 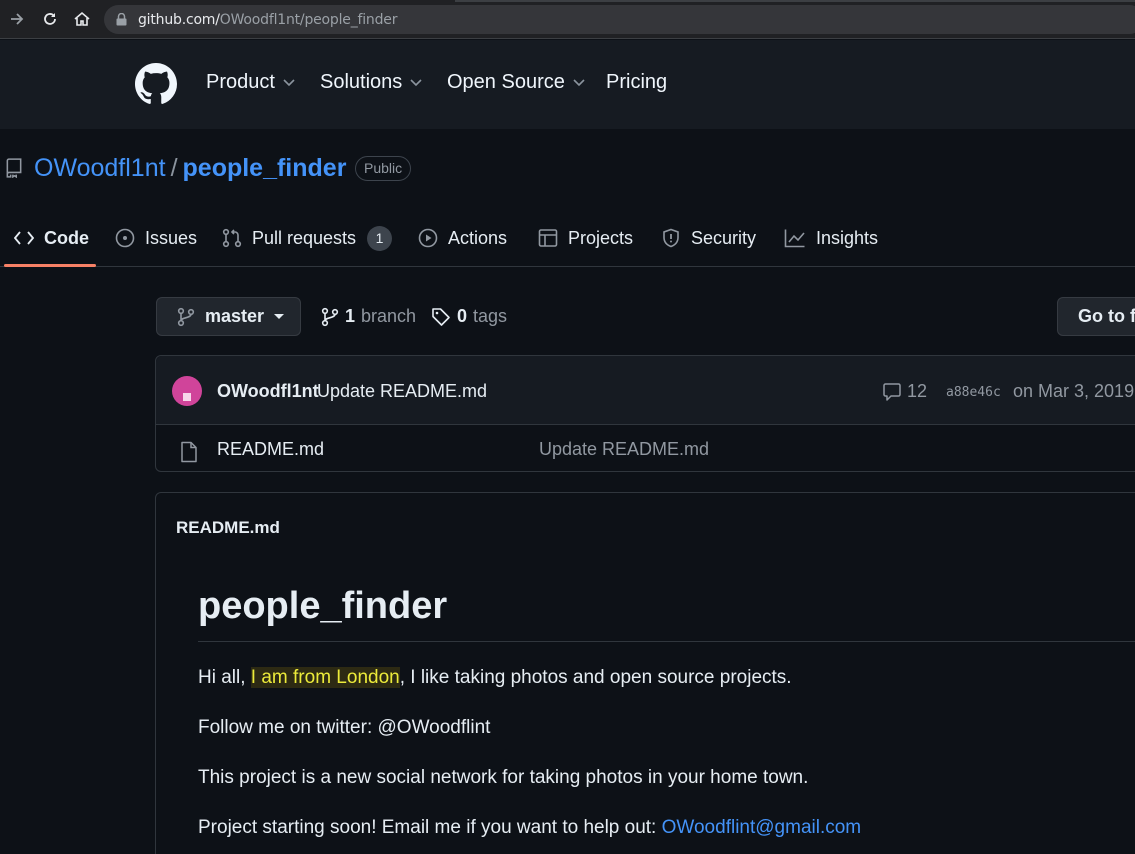 What do you see at coordinates (762, 827) in the screenshot?
I see `email-link: OWoodflint@gmail.com` at bounding box center [762, 827].